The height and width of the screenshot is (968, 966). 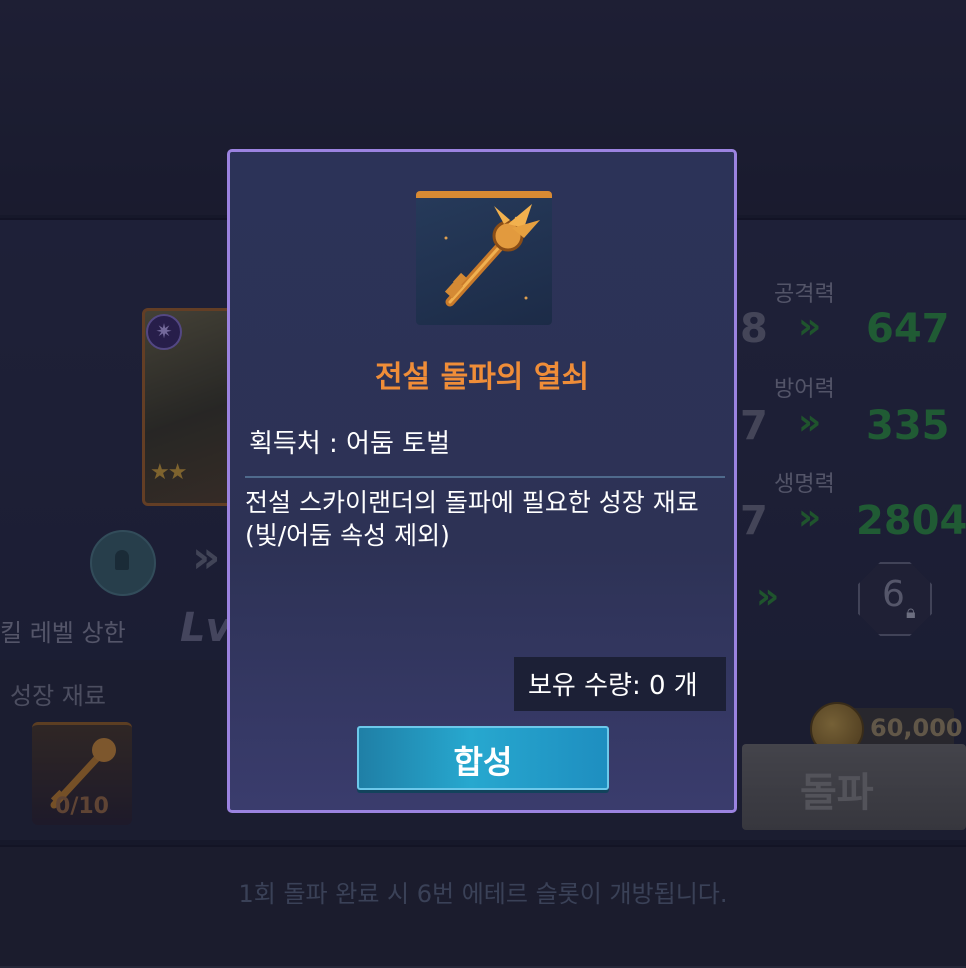 What do you see at coordinates (482, 377) in the screenshot?
I see `item-title: 전설 돌파의 열쇠` at bounding box center [482, 377].